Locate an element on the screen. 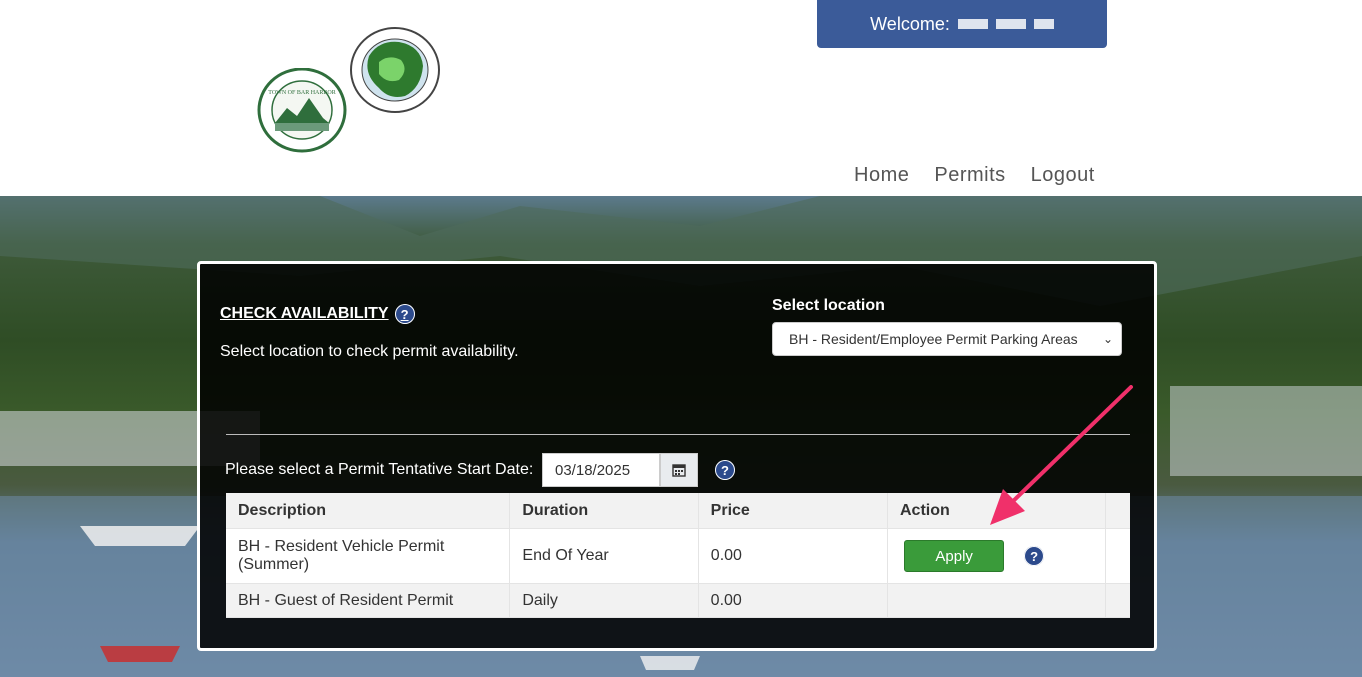 The image size is (1362, 677). cell-description: BH - Resident Vehicle Permit (Summer) is located at coordinates (368, 556).